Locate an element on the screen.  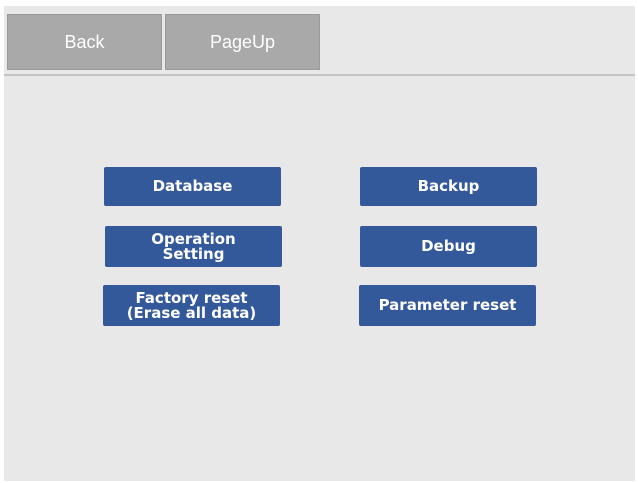
debug-button: Debug is located at coordinates (448, 246).